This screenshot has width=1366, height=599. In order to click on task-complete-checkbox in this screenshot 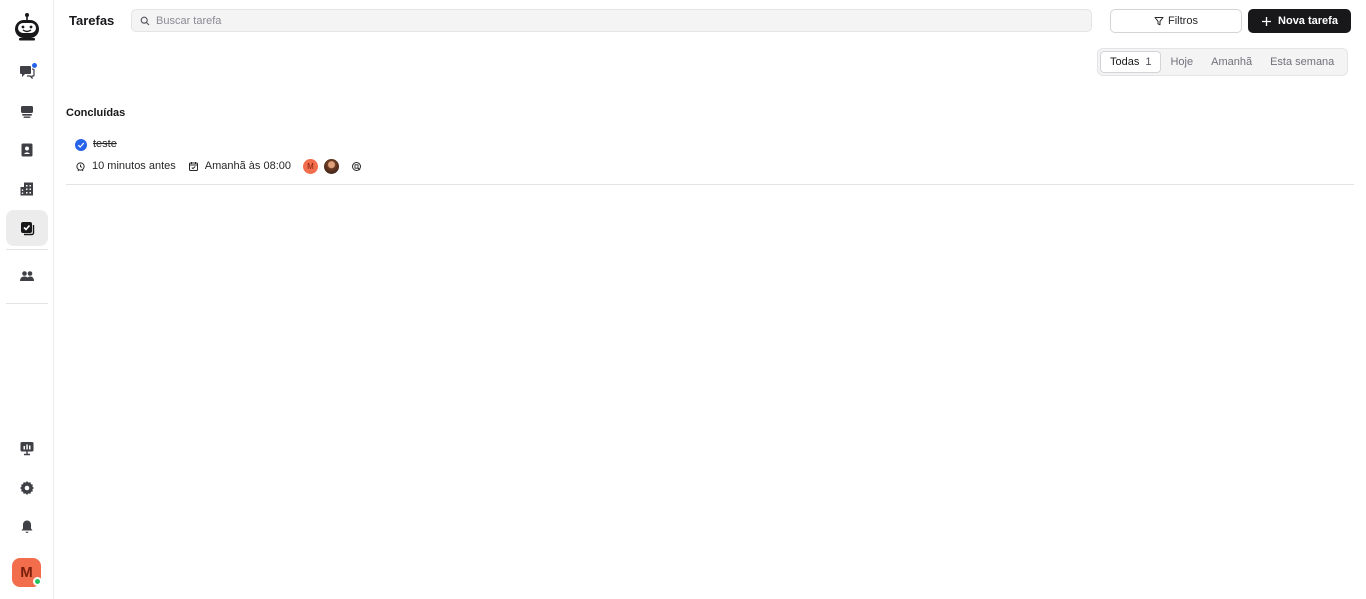, I will do `click(81, 145)`.